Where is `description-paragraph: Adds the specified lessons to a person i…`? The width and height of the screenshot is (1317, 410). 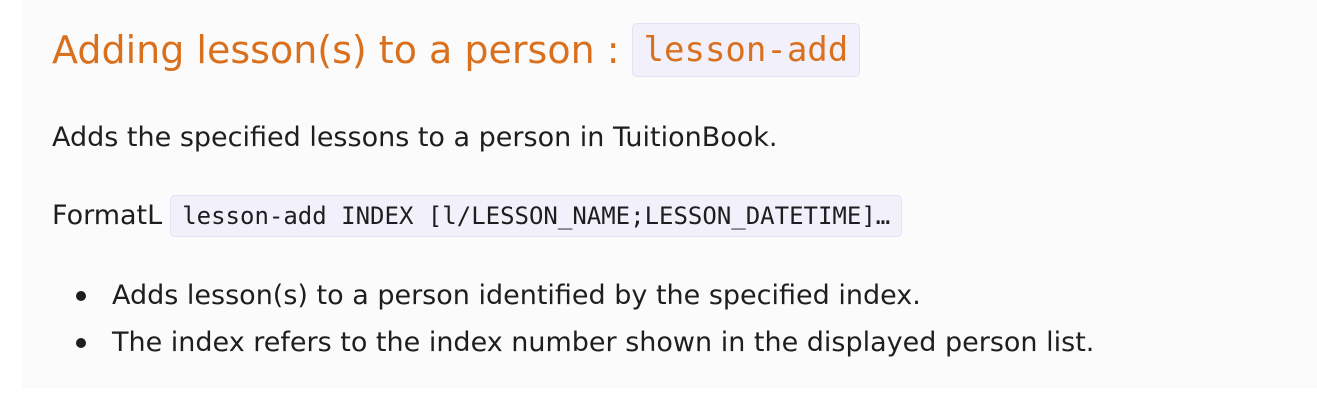 description-paragraph: Adds the specified lessons to a person i… is located at coordinates (415, 137).